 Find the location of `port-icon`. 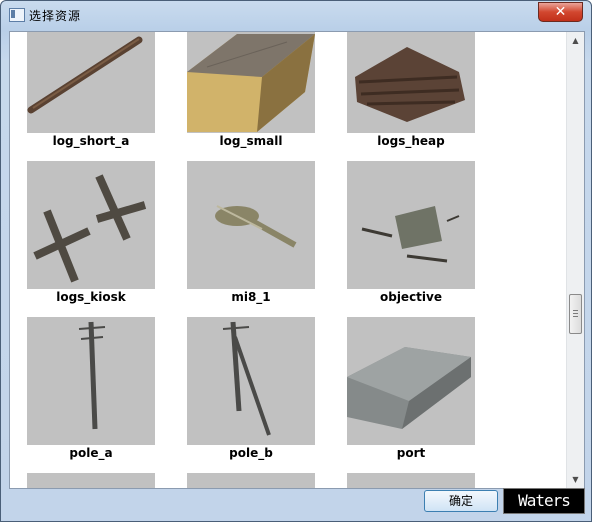

port-icon is located at coordinates (411, 381).